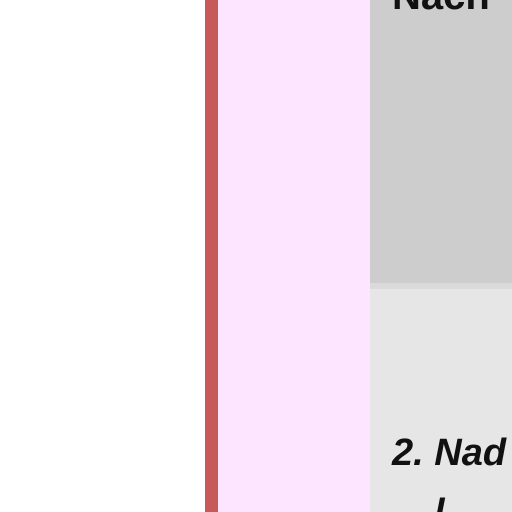  Describe the element at coordinates (441, 400) in the screenshot. I see `table-cell-bottom: 2. Nad l` at that location.